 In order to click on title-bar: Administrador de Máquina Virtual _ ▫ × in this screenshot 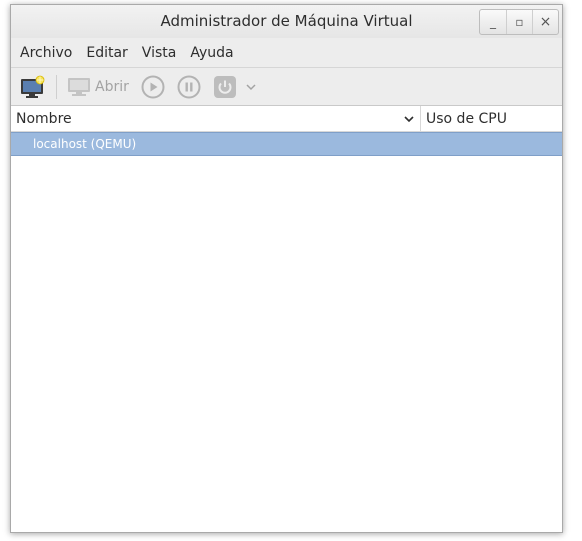, I will do `click(286, 21)`.